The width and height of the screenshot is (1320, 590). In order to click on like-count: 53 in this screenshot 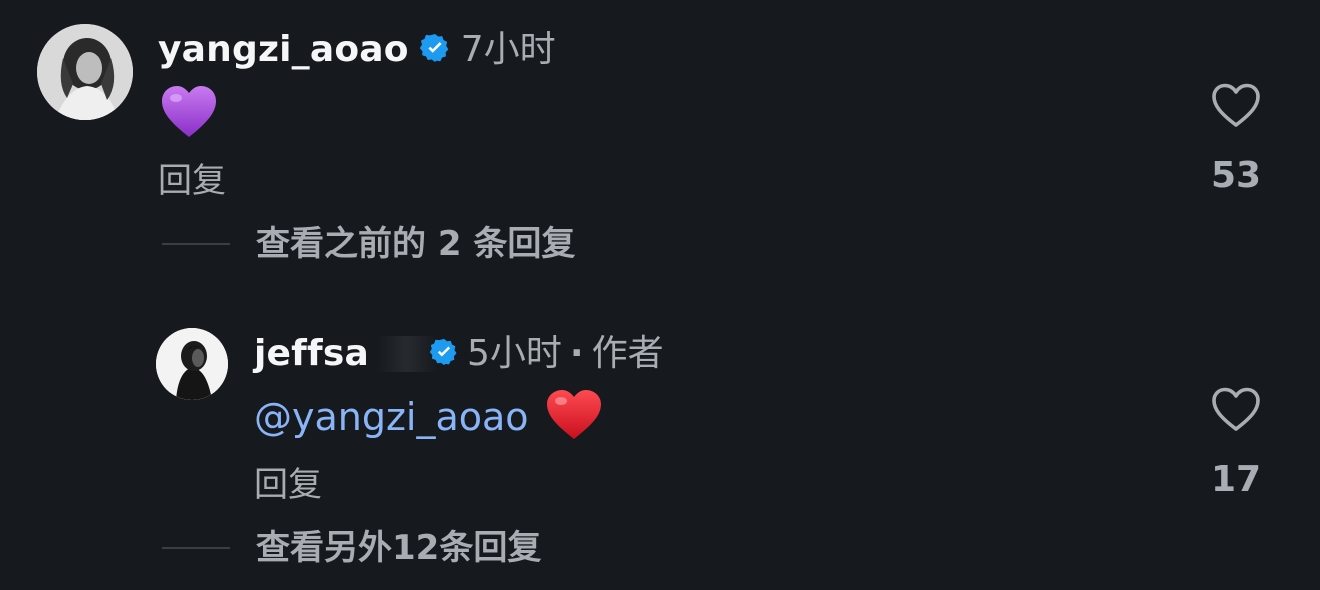, I will do `click(1236, 175)`.